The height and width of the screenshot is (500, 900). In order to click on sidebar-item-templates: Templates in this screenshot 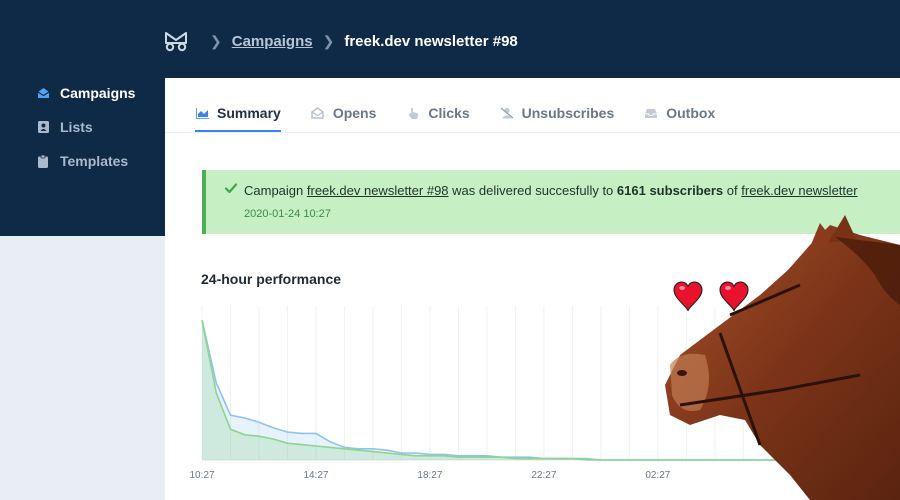, I will do `click(85, 161)`.